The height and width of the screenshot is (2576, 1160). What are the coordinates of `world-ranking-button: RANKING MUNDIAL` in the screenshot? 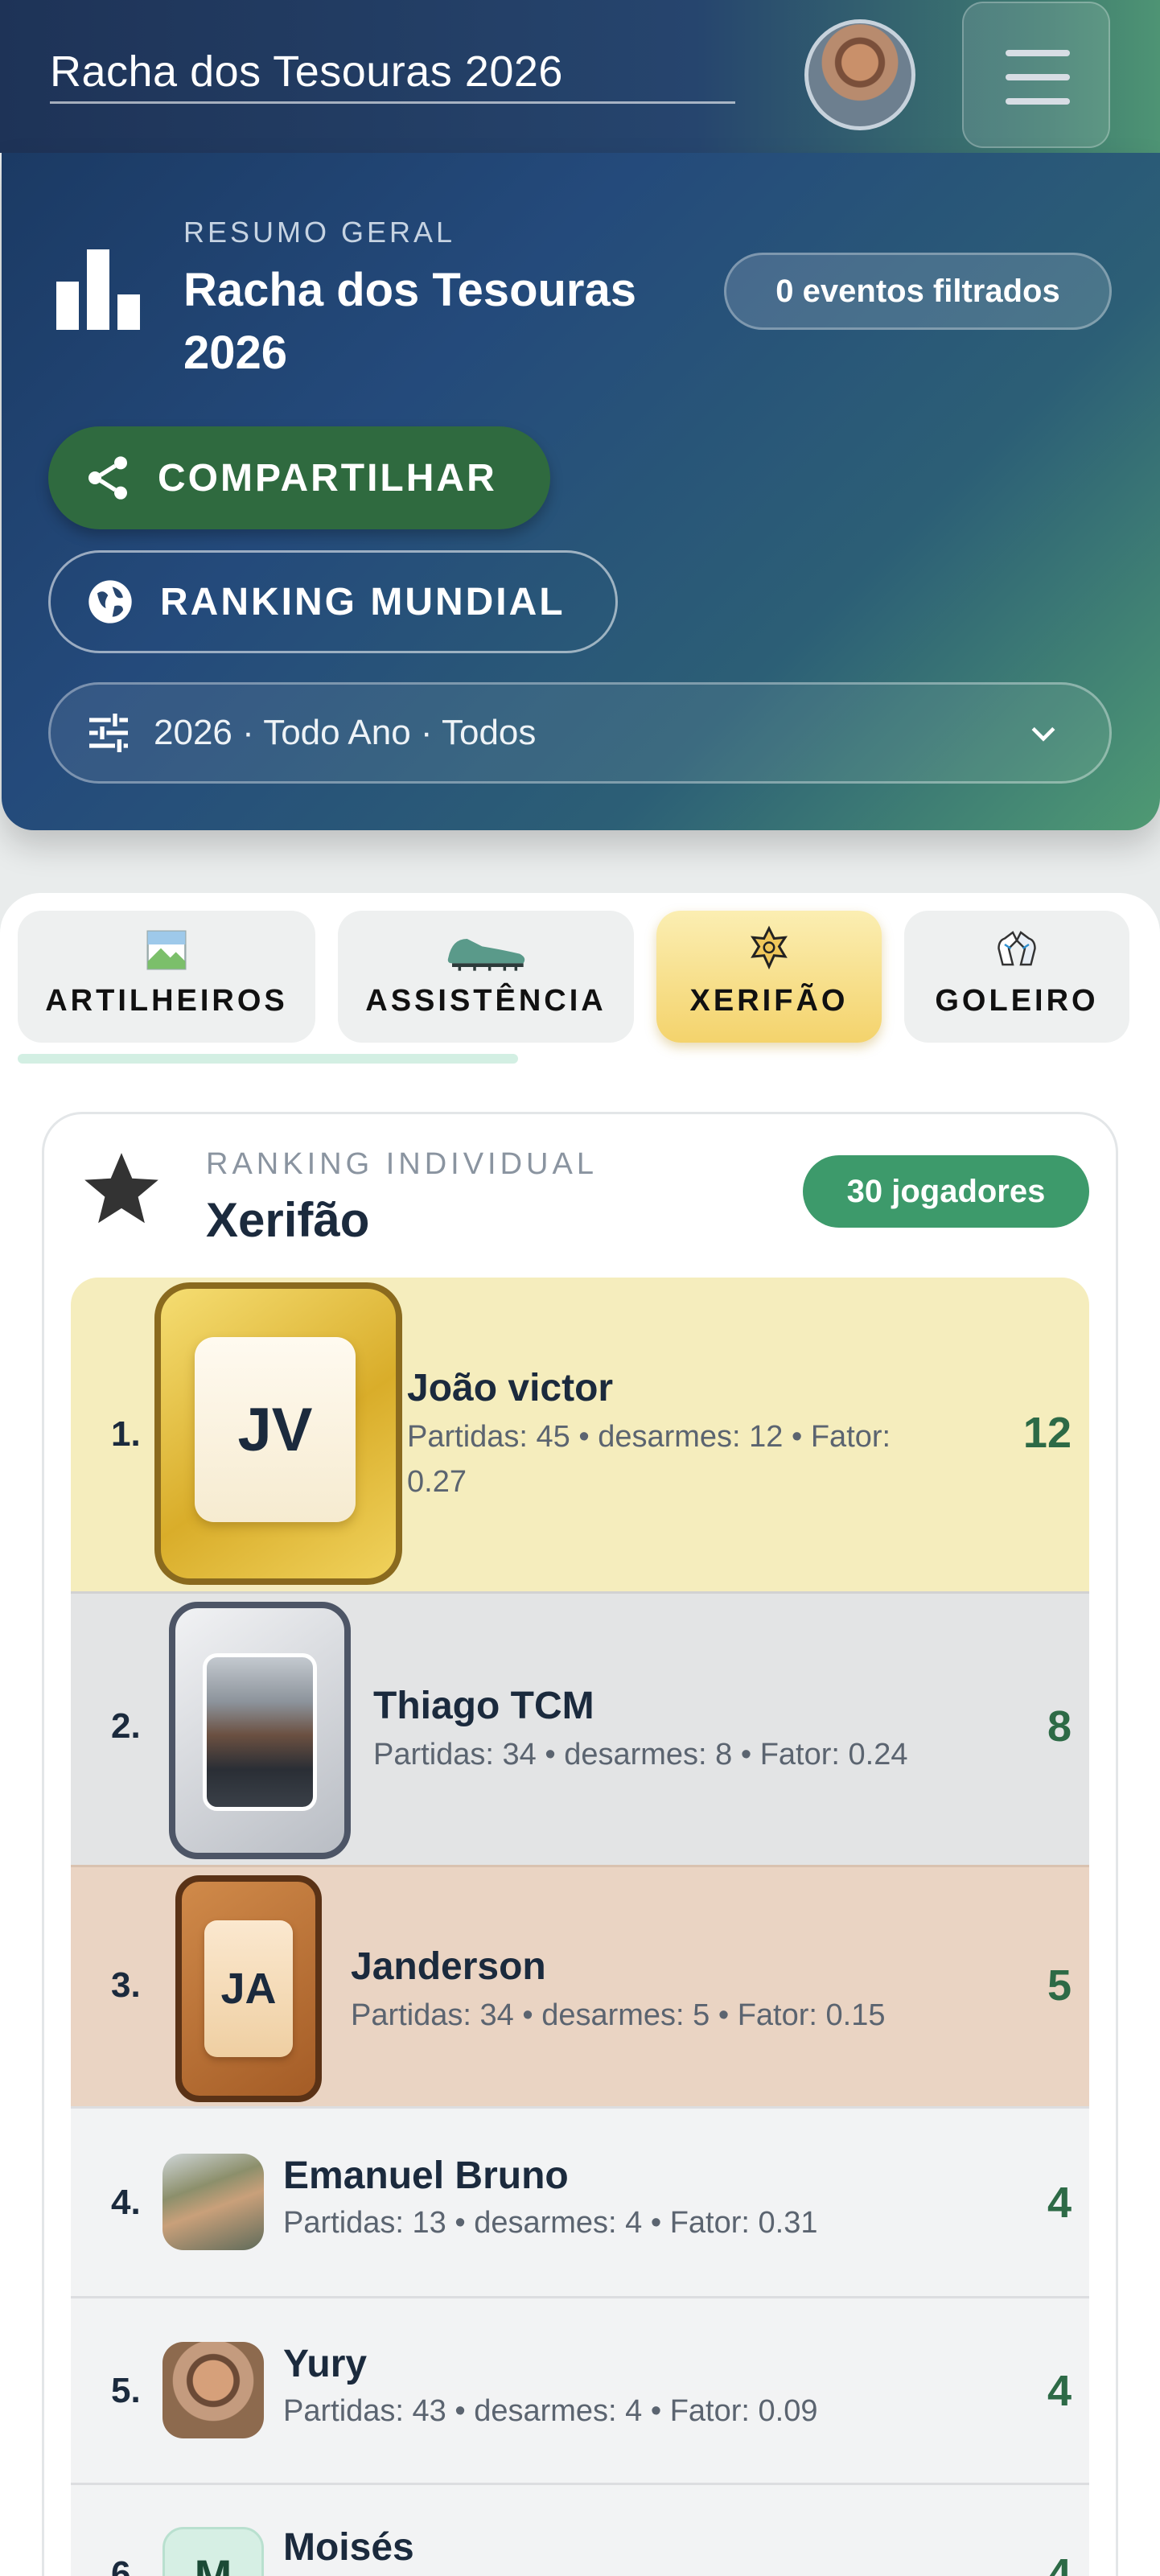 It's located at (333, 601).